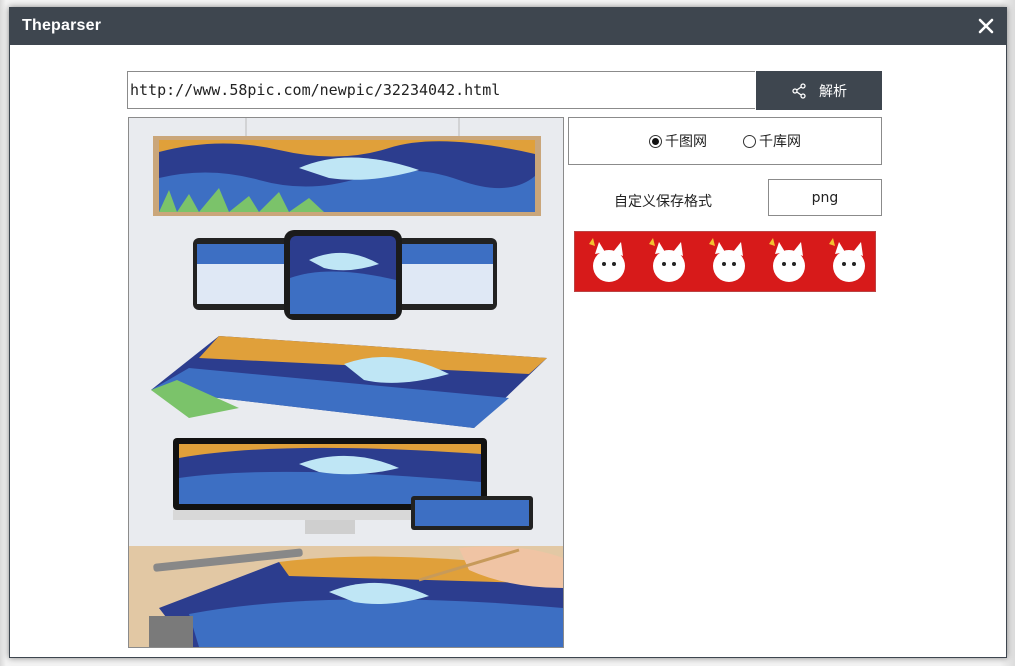 Image resolution: width=1015 pixels, height=666 pixels. I want to click on radio-selected-icon, so click(655, 141).